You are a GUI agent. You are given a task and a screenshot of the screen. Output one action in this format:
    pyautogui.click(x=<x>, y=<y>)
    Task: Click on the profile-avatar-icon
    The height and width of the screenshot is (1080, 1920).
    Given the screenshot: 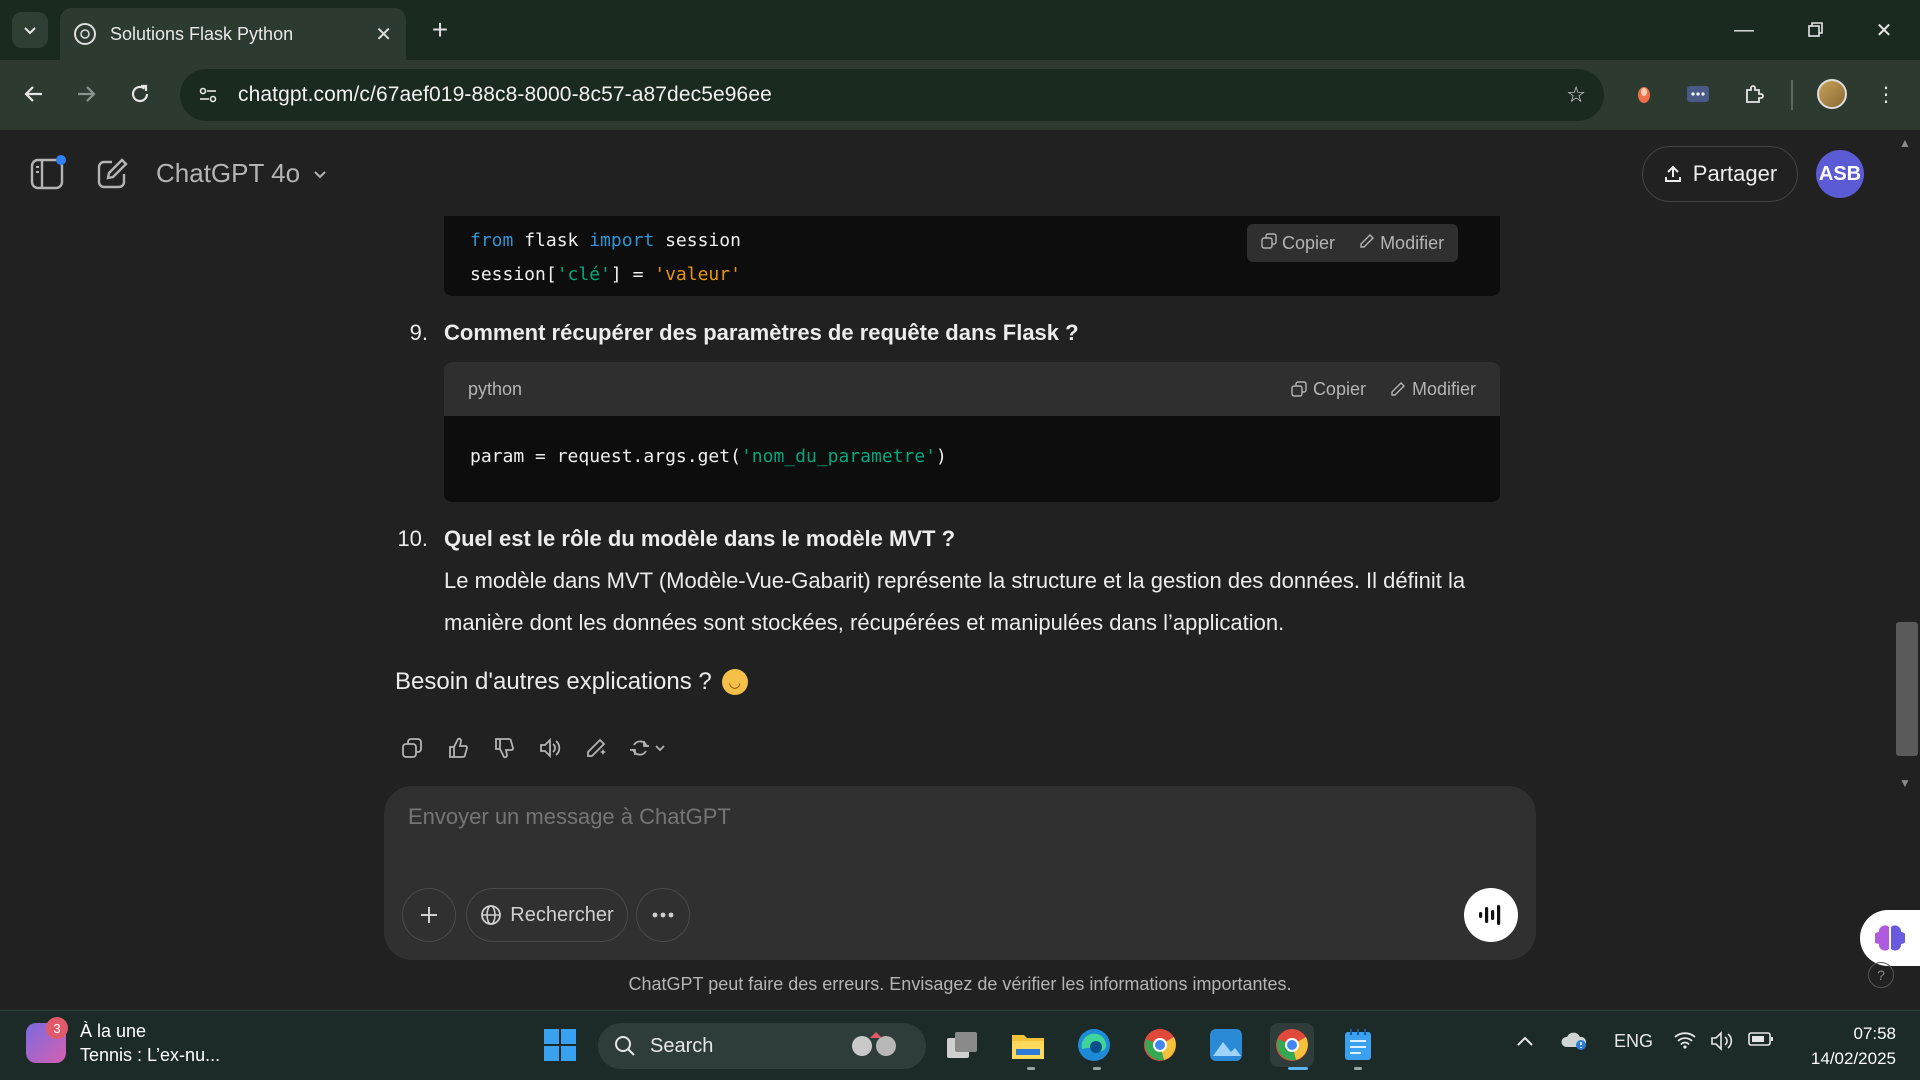 What is the action you would take?
    pyautogui.click(x=1832, y=94)
    